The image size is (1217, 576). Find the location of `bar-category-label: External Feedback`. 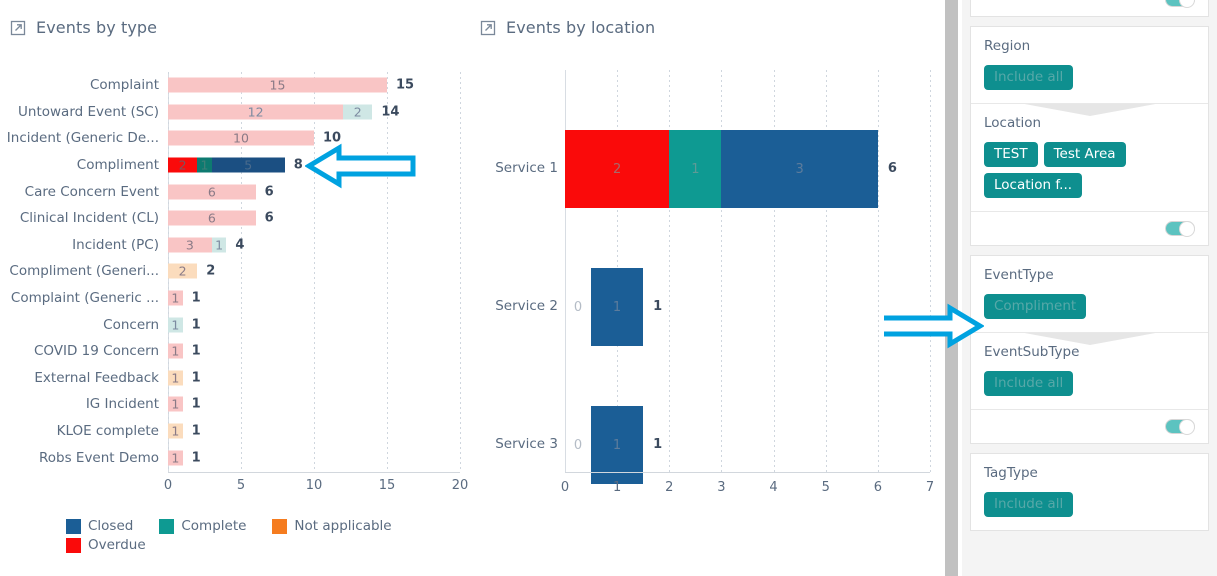

bar-category-label: External Feedback is located at coordinates (96, 377).